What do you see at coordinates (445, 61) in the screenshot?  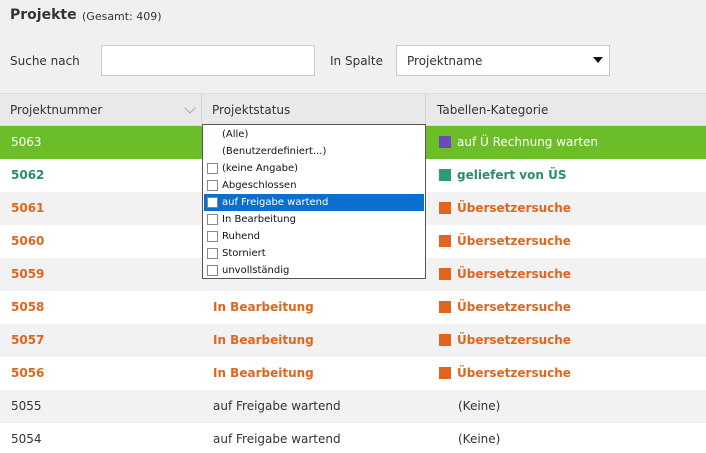 I see `column-select-value: Projektname` at bounding box center [445, 61].